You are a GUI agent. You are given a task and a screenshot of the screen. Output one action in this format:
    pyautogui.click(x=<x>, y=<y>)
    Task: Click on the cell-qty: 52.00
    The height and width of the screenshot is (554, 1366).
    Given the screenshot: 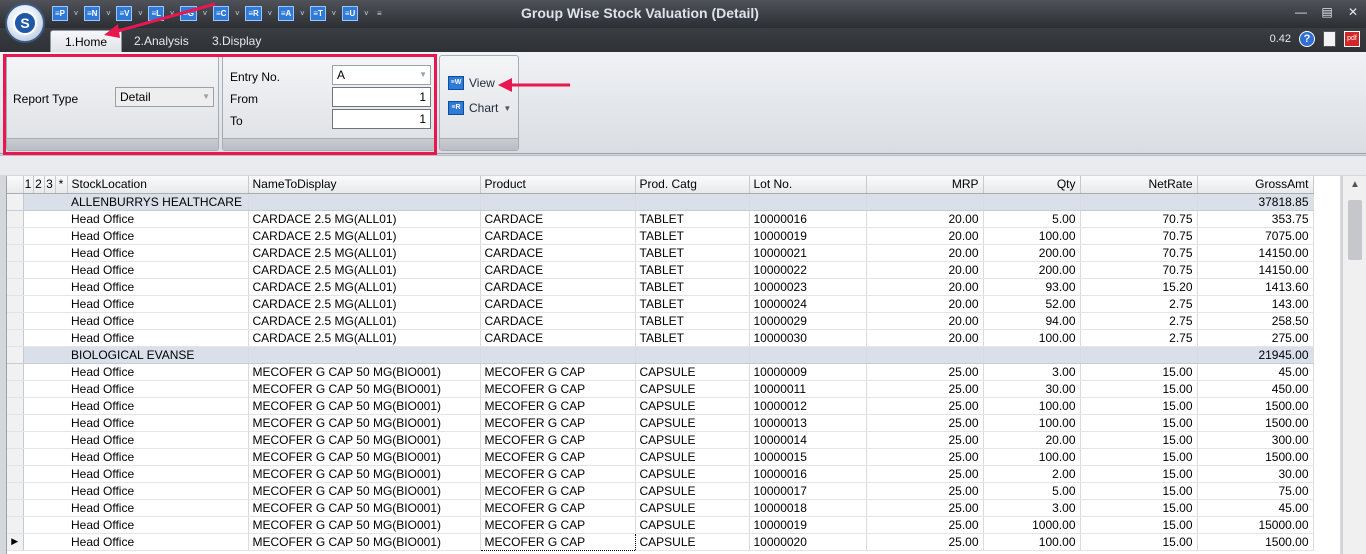 What is the action you would take?
    pyautogui.click(x=1032, y=304)
    